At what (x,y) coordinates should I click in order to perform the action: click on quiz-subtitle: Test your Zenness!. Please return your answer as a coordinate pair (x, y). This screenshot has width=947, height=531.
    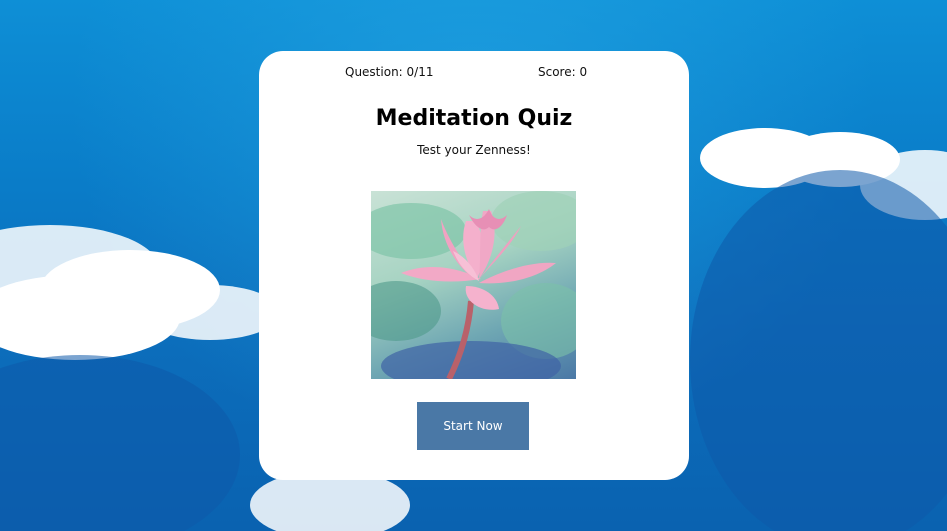
    Looking at the image, I should click on (474, 150).